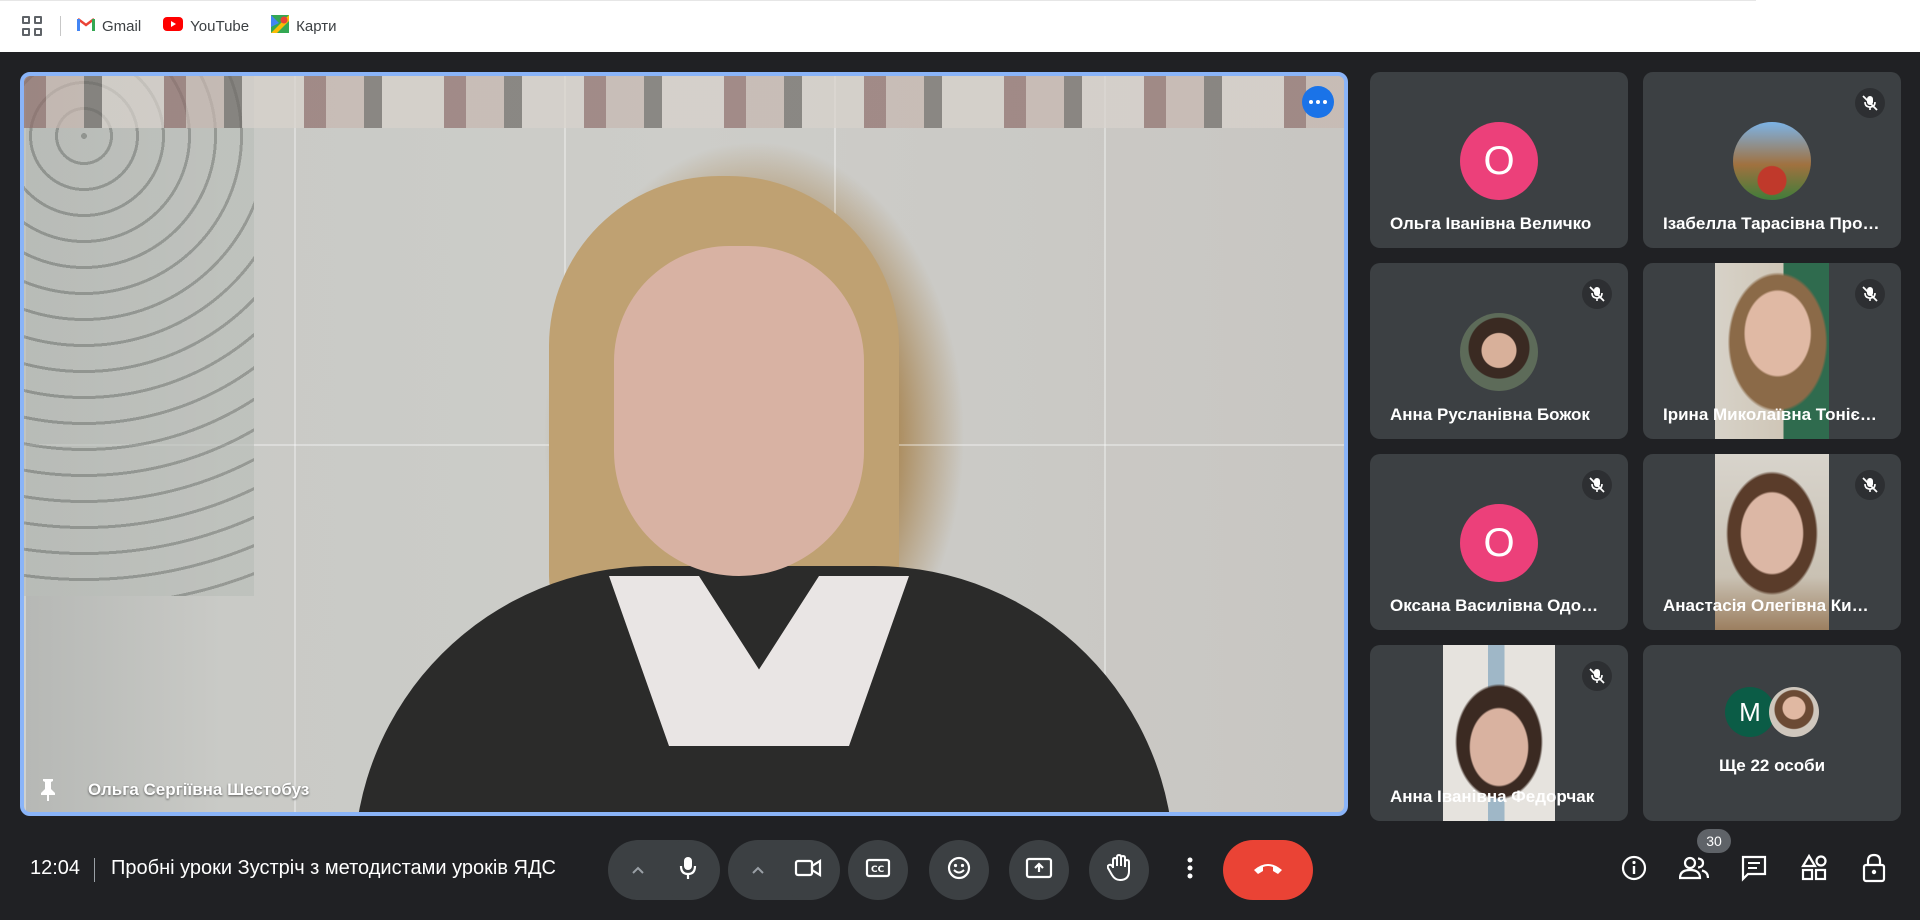 The image size is (1920, 920). I want to click on hand-icon, so click(1118, 870).